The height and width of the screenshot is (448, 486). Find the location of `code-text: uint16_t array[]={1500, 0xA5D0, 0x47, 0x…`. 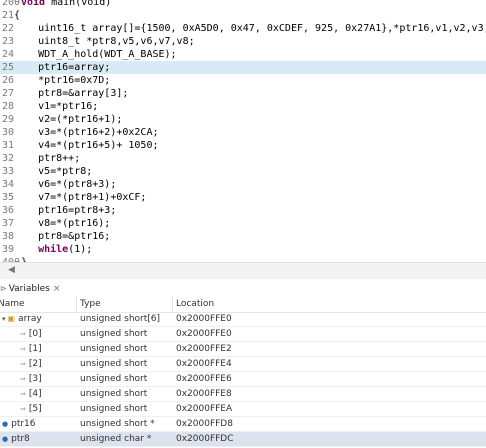

code-text: uint16_t array[]={1500, 0xA5D0, 0x47, 0x… is located at coordinates (250, 28).